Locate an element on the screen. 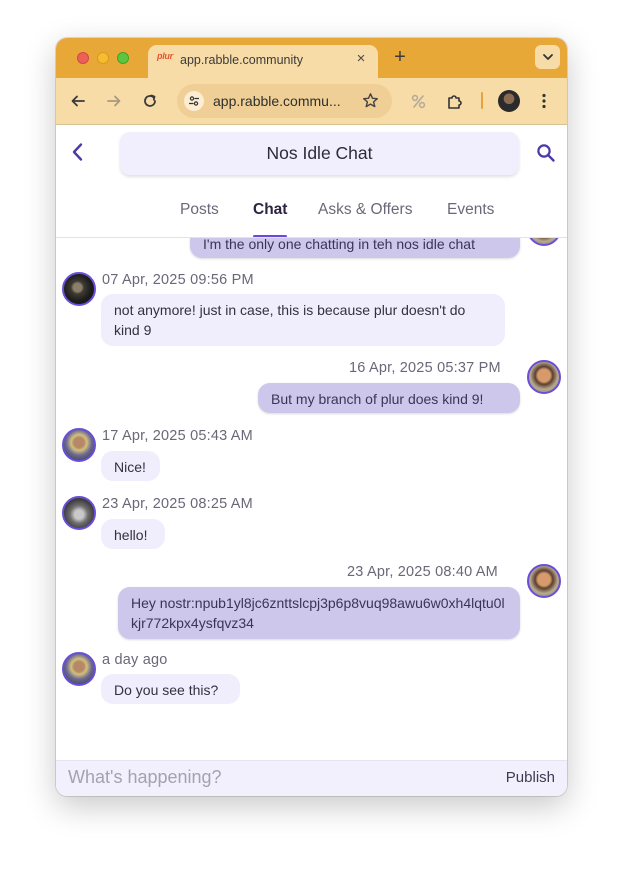  tab-search-button is located at coordinates (547, 57).